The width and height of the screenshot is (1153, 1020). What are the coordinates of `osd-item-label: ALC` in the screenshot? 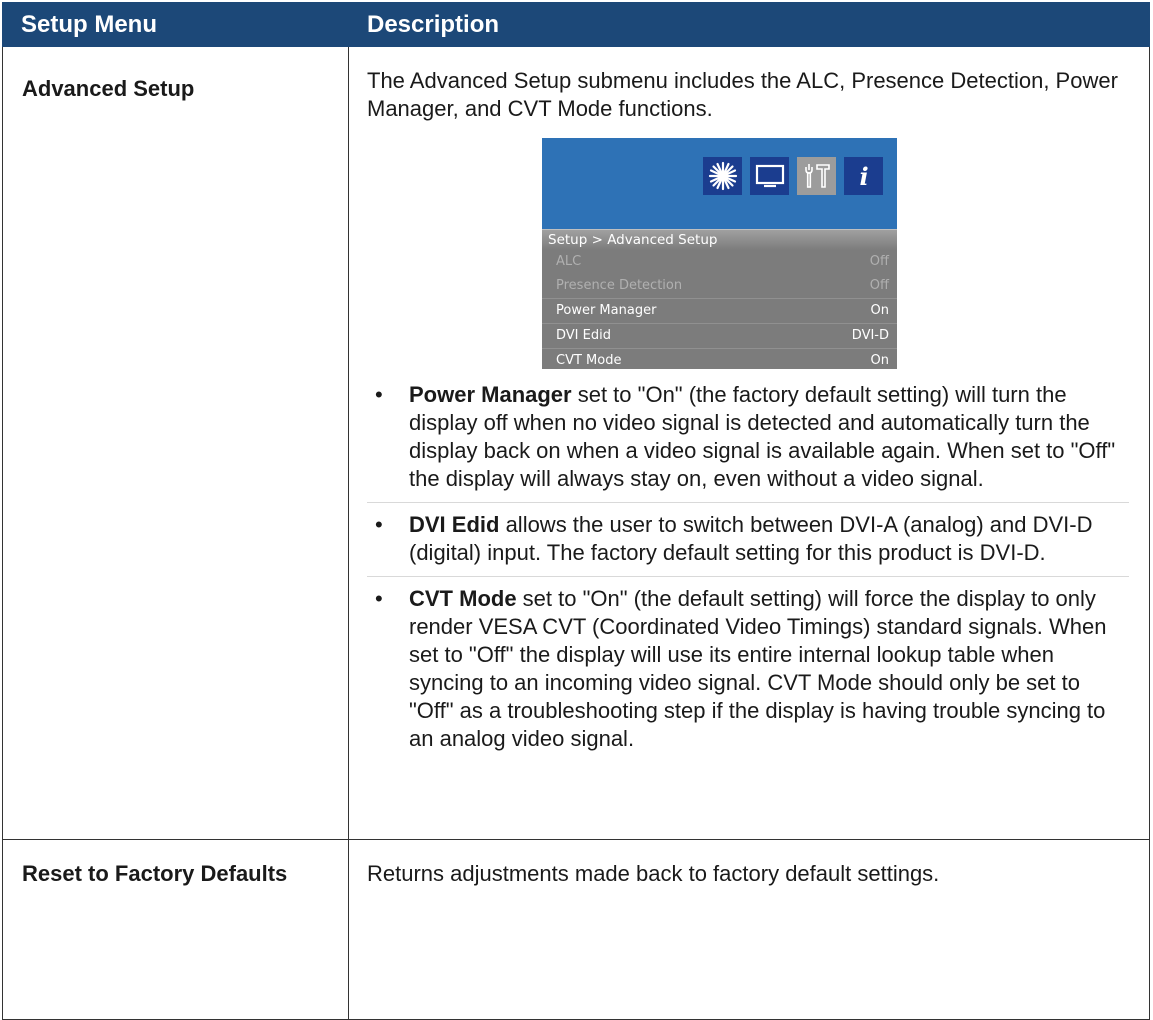 It's located at (569, 261).